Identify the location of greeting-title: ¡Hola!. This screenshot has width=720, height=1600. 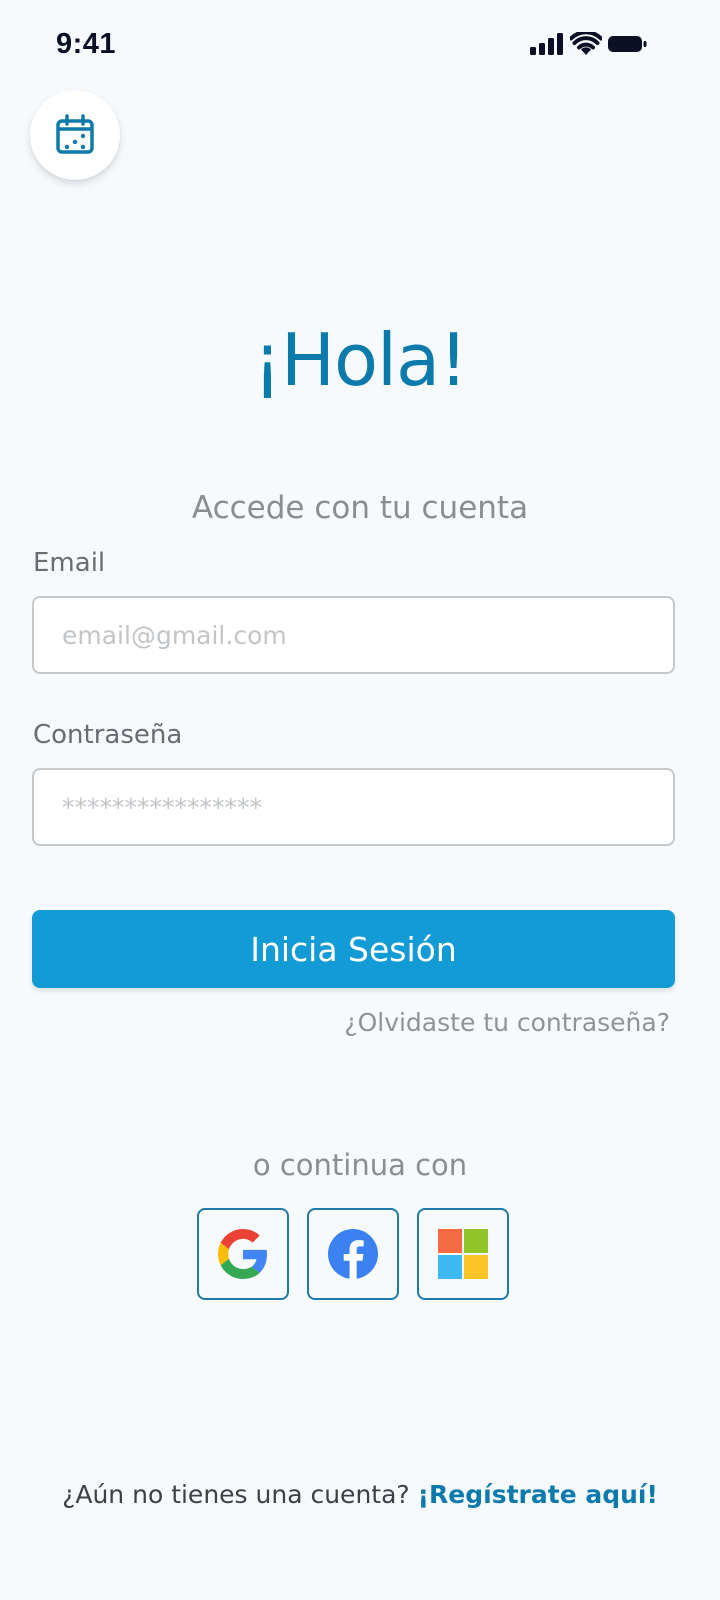
(360, 360).